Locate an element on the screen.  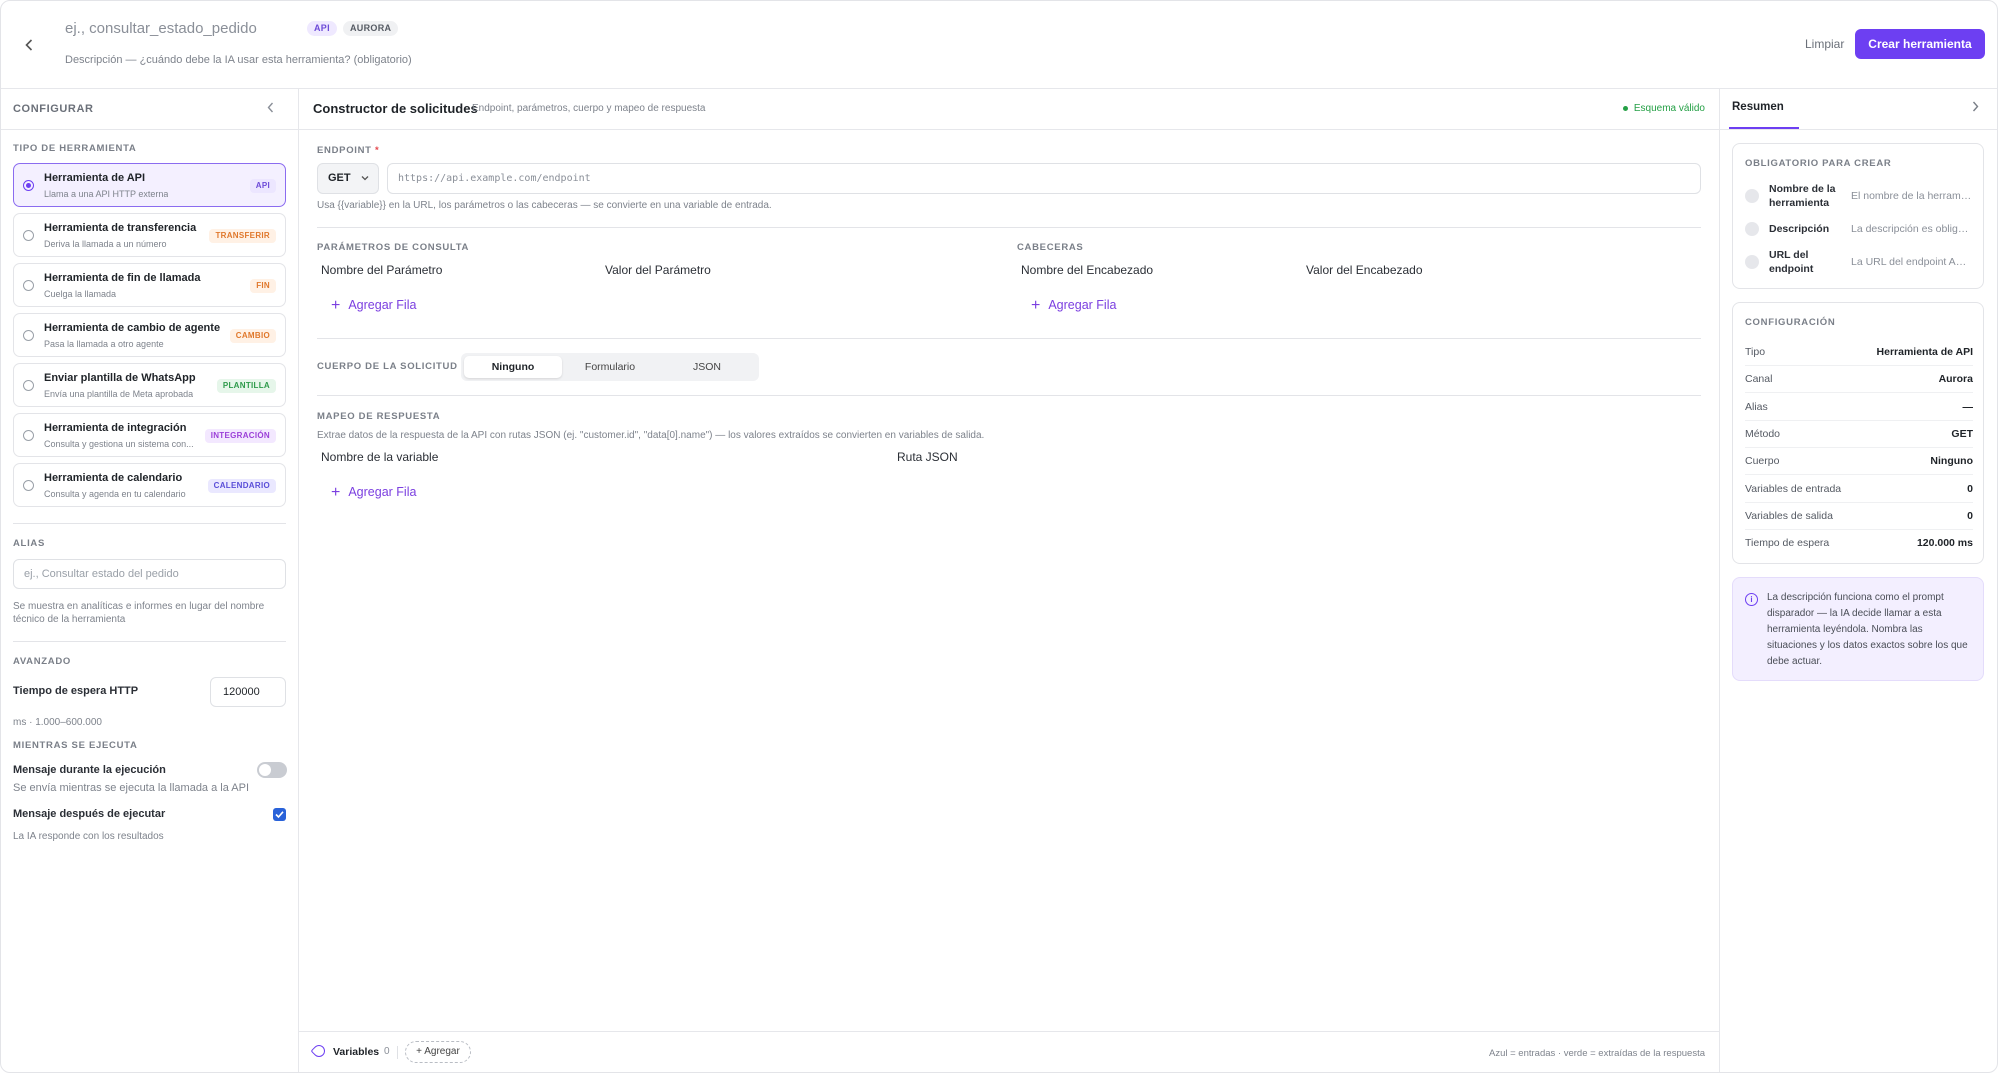
check-icon is located at coordinates (279, 815).